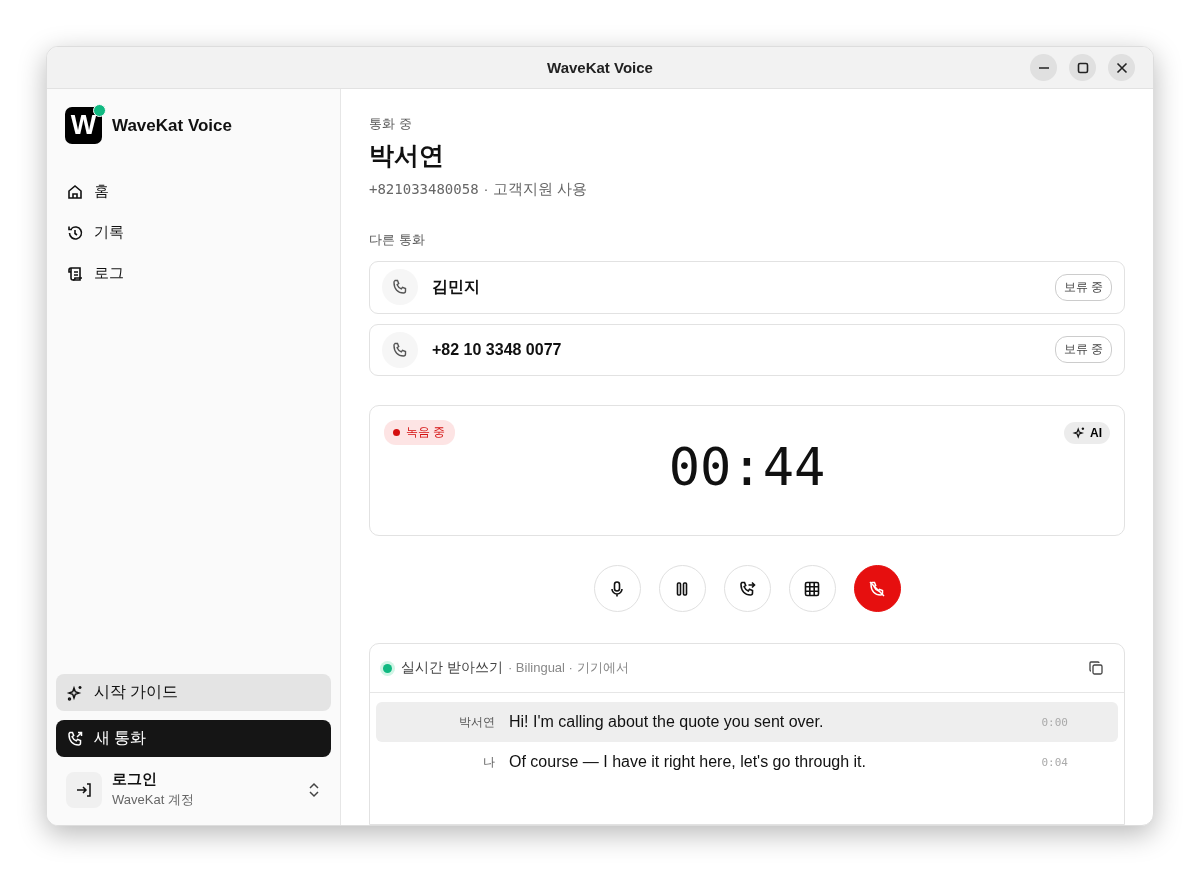  I want to click on account-subtitle: WaveKat 계정, so click(153, 800).